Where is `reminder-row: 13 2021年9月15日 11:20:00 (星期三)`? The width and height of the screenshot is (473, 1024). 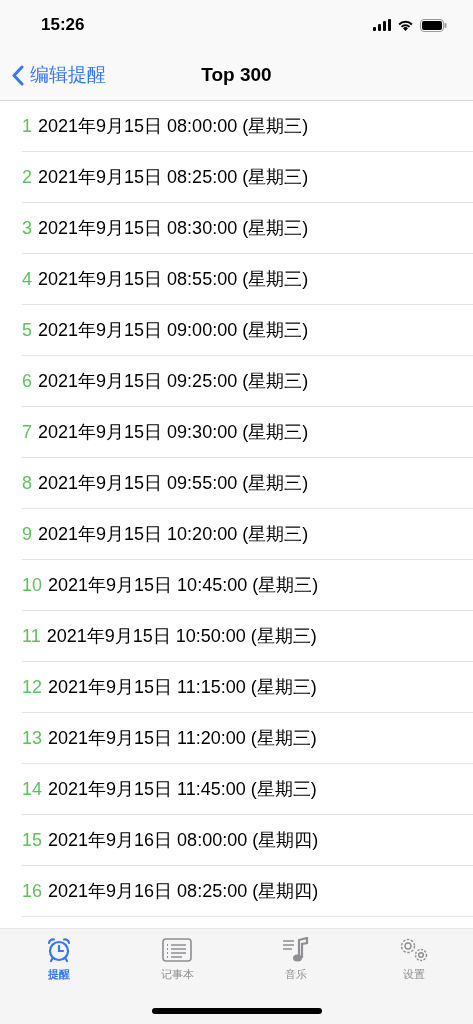
reminder-row: 13 2021年9月15日 11:20:00 (星期三) is located at coordinates (247, 738).